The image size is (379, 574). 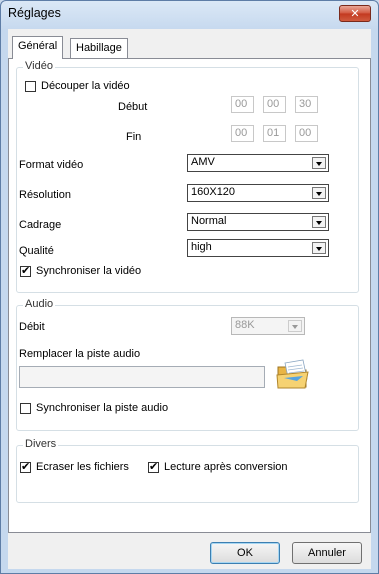 I want to click on sync-video-checkbox: ✔, so click(x=25, y=271).